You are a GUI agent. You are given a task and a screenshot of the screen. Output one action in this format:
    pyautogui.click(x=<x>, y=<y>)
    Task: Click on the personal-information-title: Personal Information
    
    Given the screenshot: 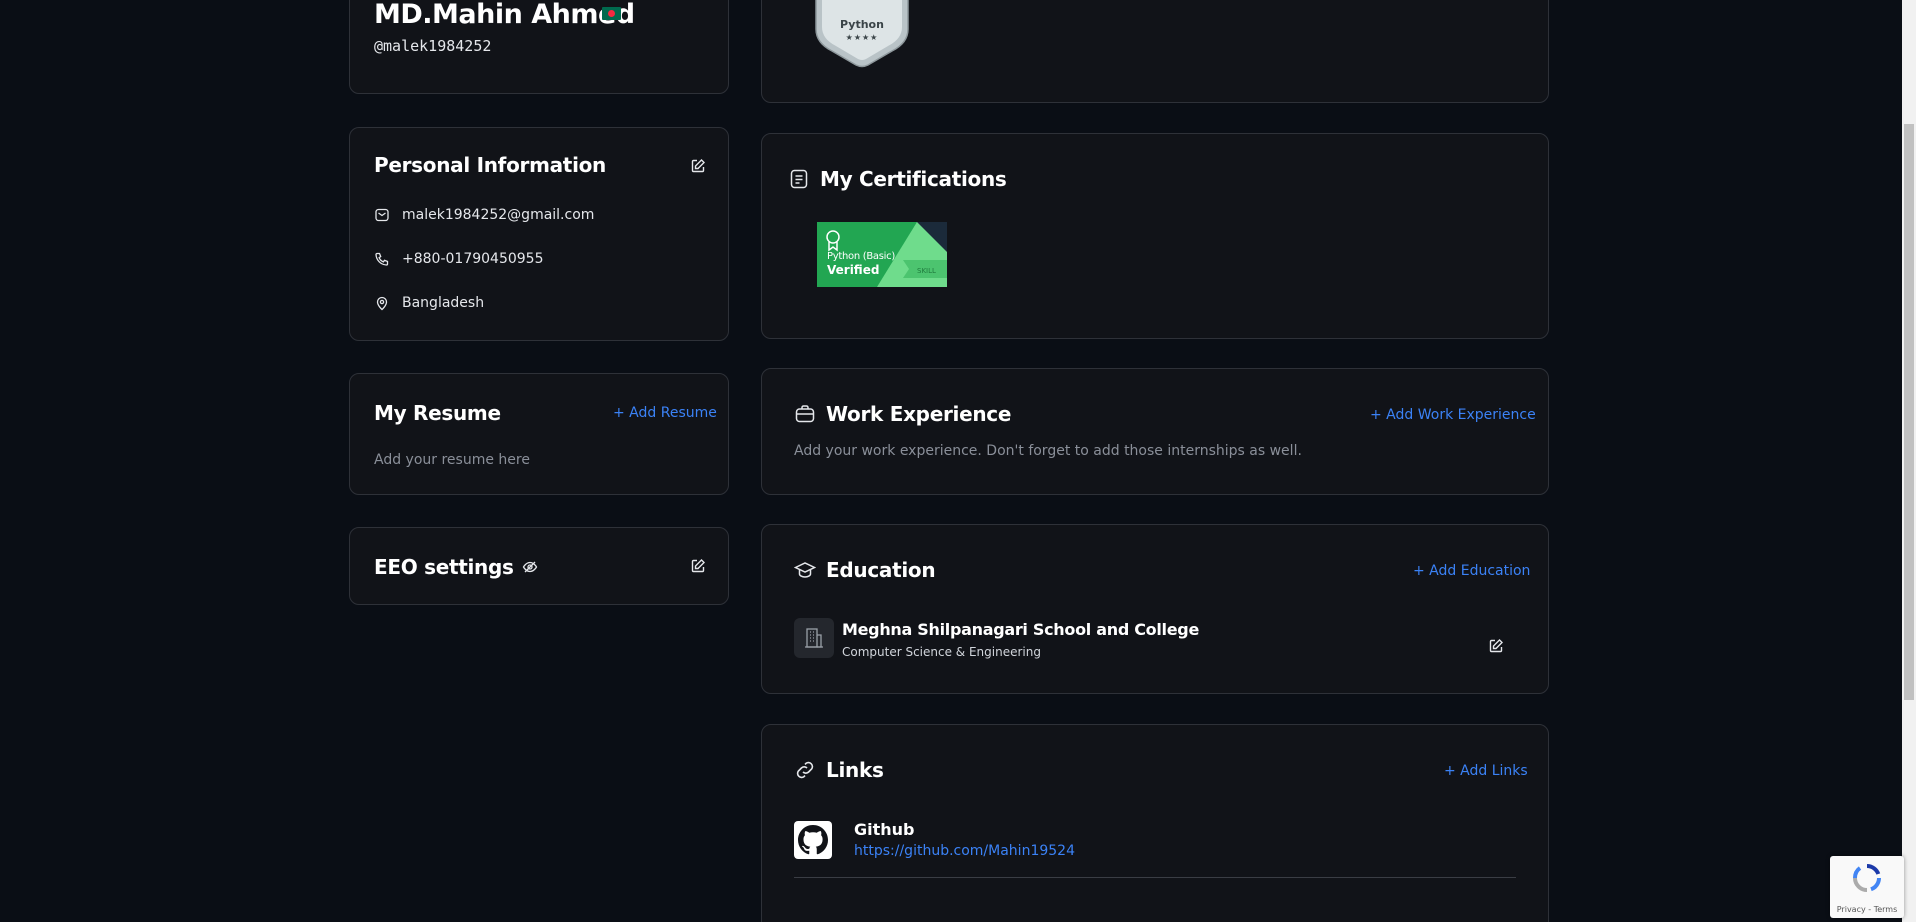 What is the action you would take?
    pyautogui.click(x=490, y=165)
    